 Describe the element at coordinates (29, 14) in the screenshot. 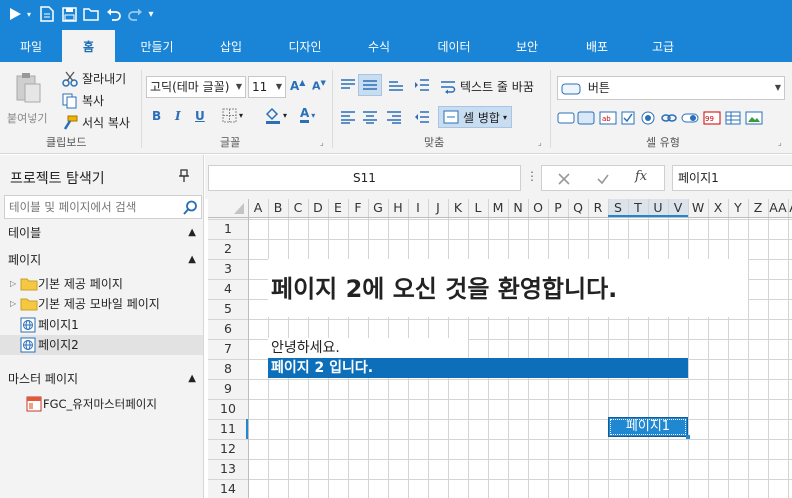

I see `run-dropdown-icon: ▾` at that location.